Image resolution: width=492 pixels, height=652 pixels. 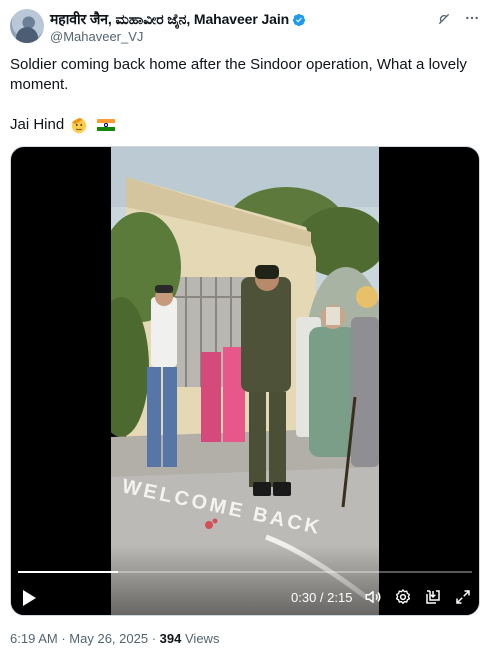 What do you see at coordinates (68, 572) in the screenshot?
I see `video-progress-fill` at bounding box center [68, 572].